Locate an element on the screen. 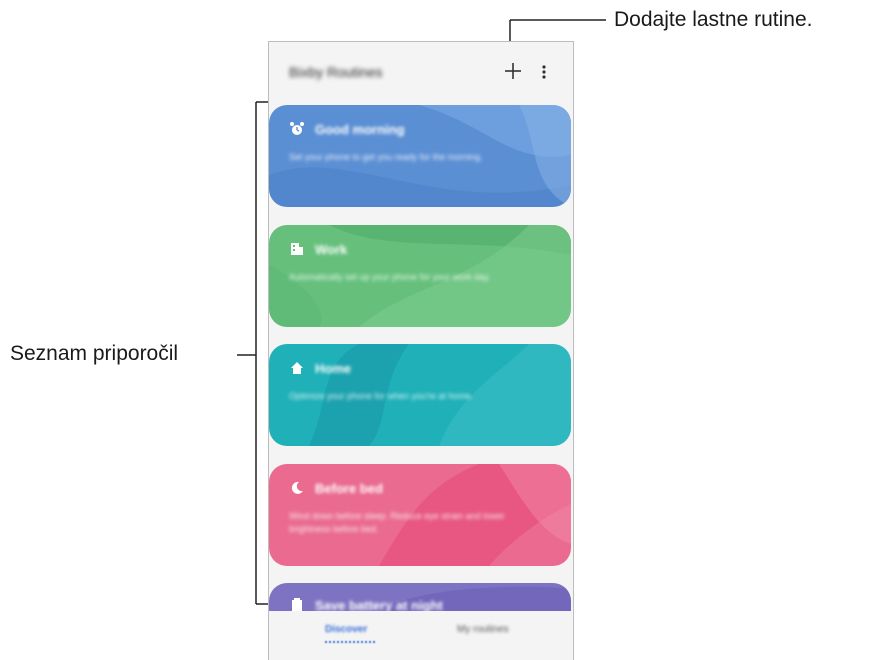 The width and height of the screenshot is (871, 660). bottom-tab-bar: Discover My routines is located at coordinates (421, 635).